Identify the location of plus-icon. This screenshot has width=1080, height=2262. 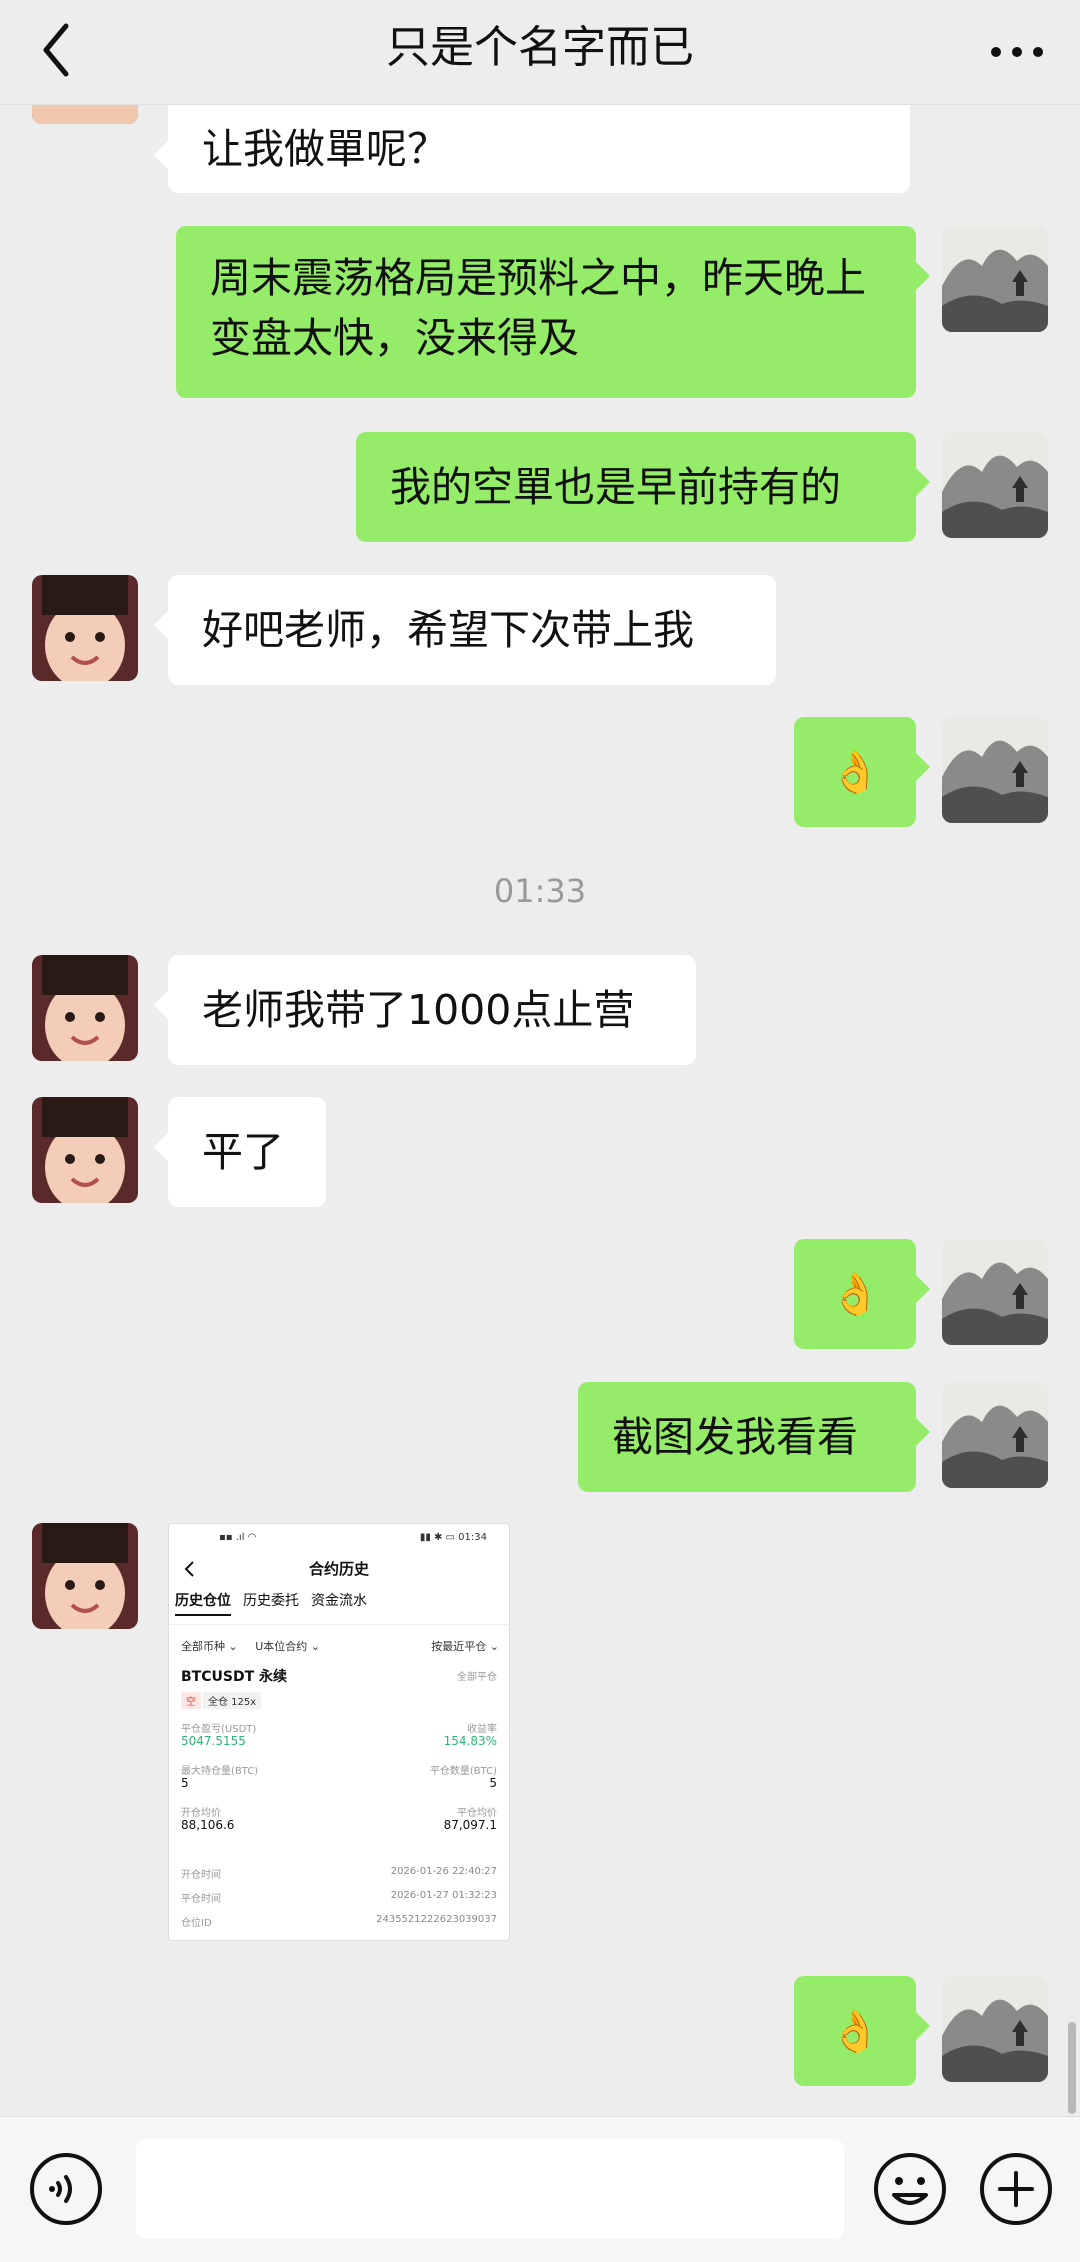
(1016, 2189).